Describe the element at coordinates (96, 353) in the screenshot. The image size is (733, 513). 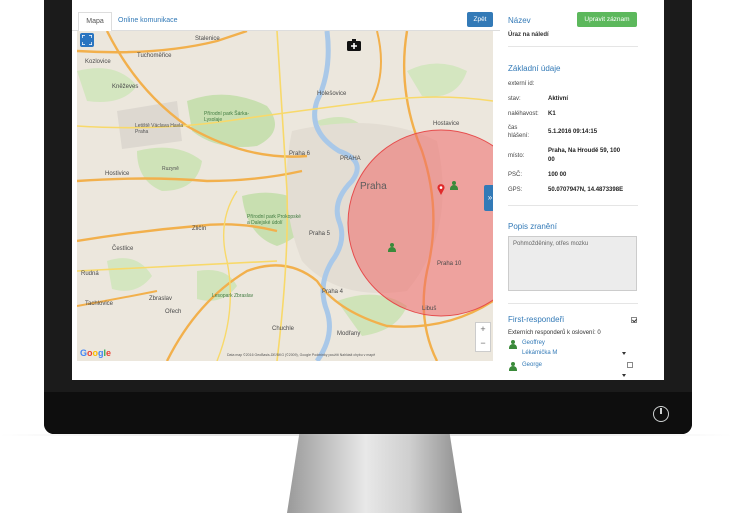
I see `google-logo: Google` at that location.